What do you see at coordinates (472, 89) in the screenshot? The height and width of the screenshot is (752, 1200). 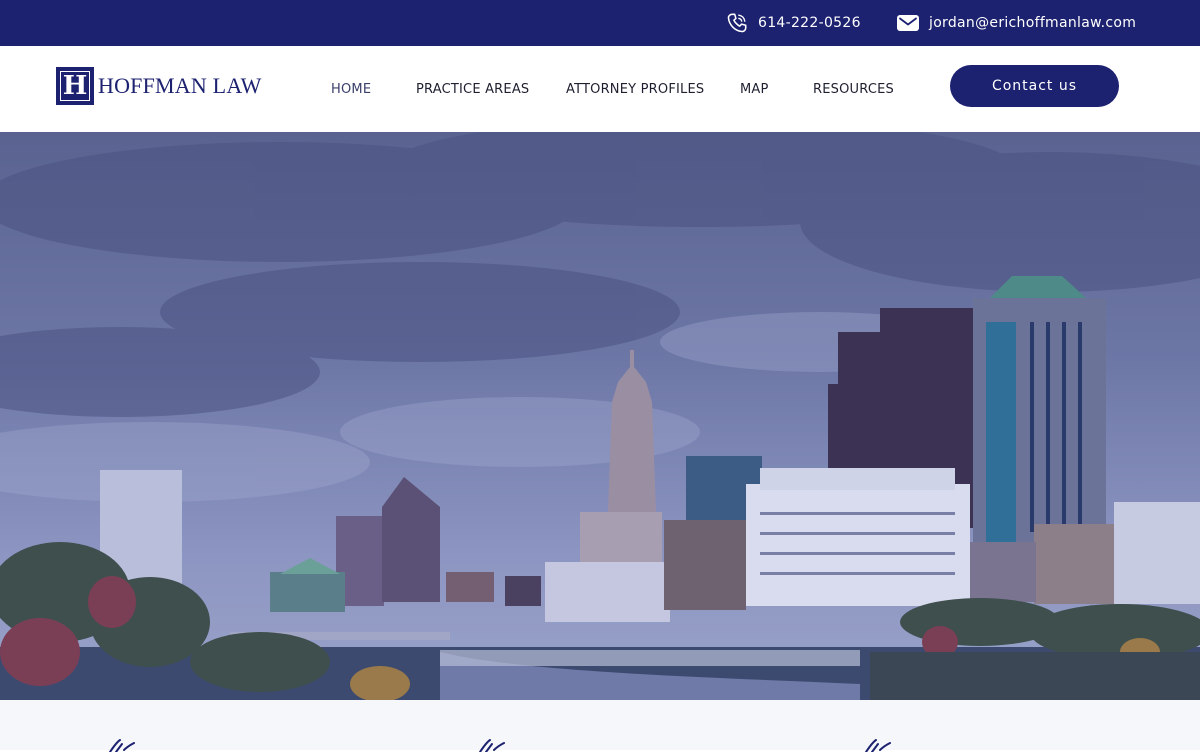 I see `nav-practice-areas: PRACTICE AREAS` at bounding box center [472, 89].